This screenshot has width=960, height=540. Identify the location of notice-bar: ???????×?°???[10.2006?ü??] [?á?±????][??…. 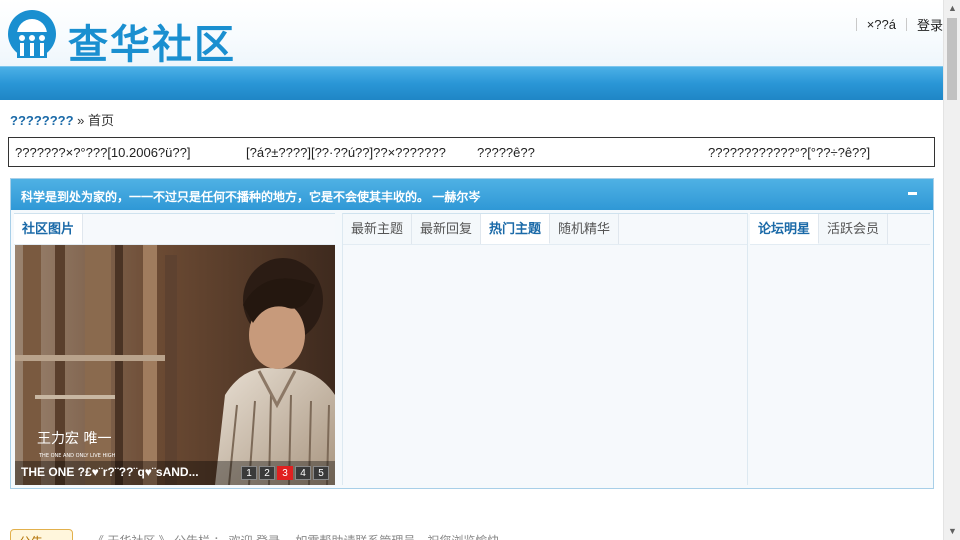
(471, 152).